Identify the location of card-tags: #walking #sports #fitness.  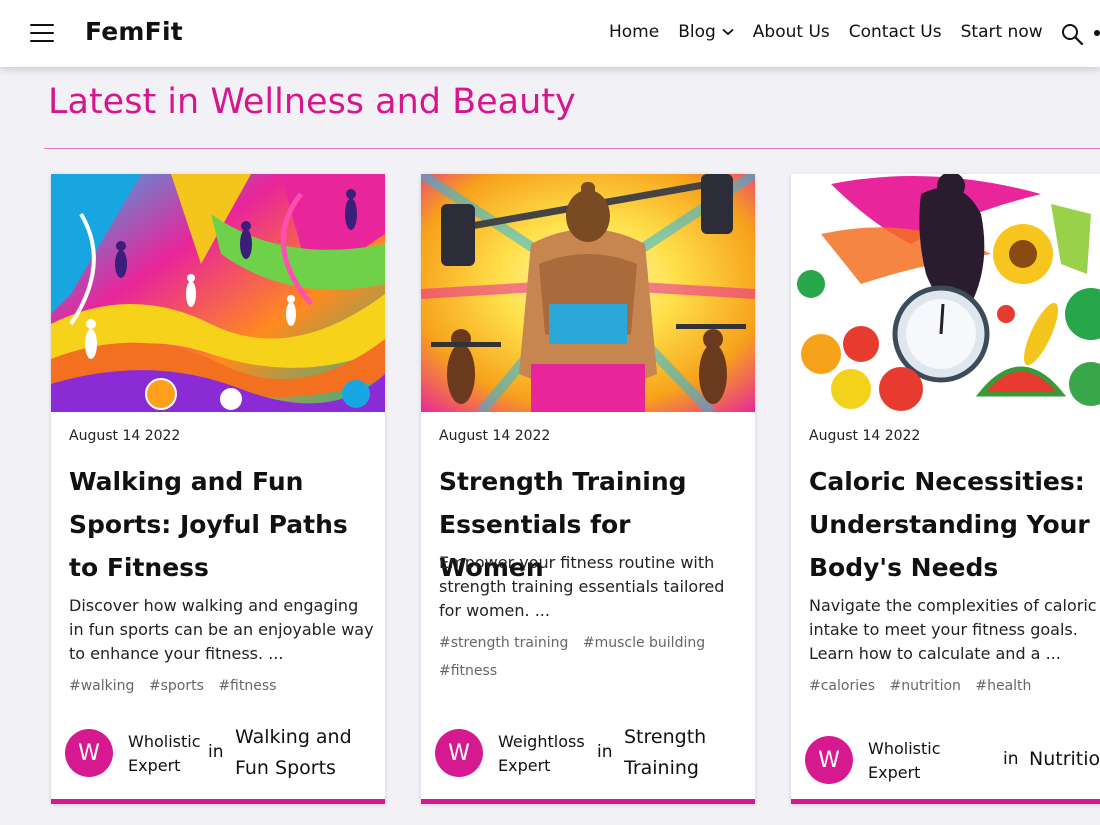
(219, 686).